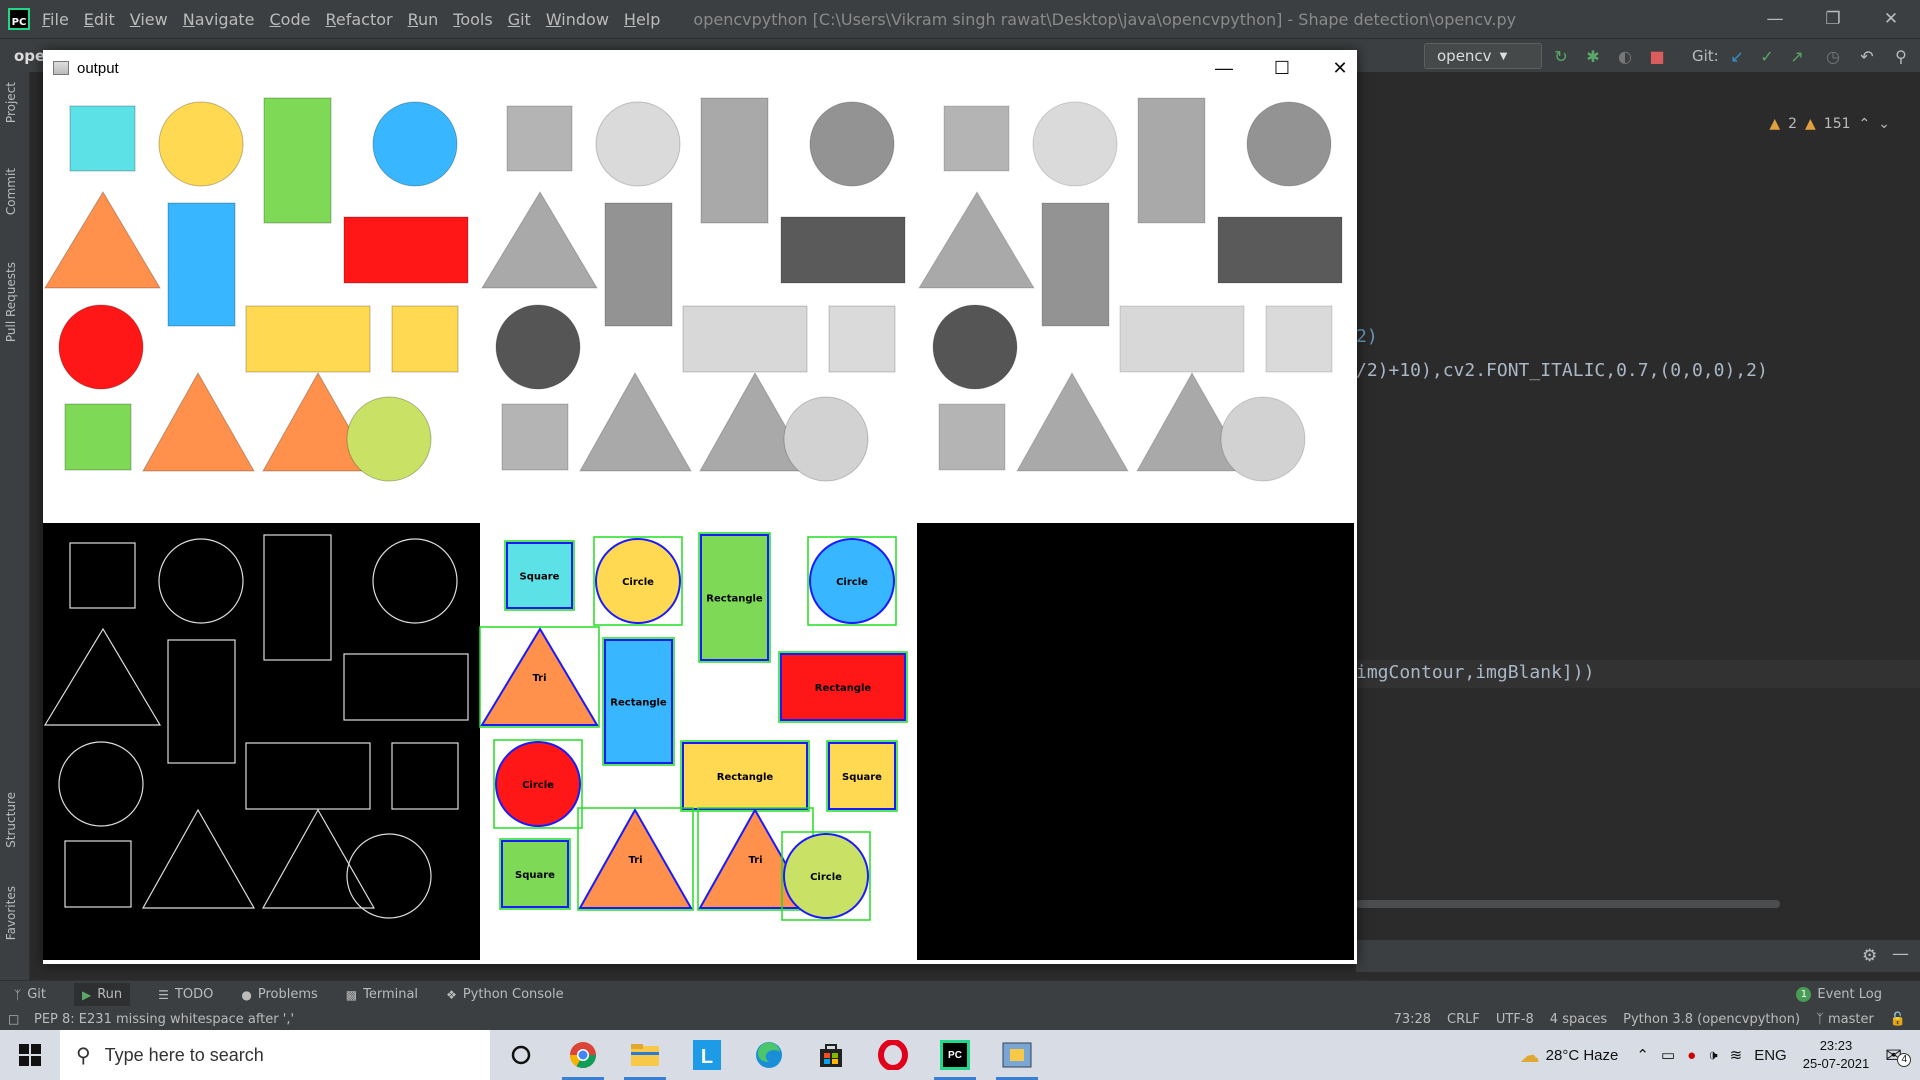 This screenshot has height=1080, width=1920. I want to click on taskbar-store, so click(831, 1055).